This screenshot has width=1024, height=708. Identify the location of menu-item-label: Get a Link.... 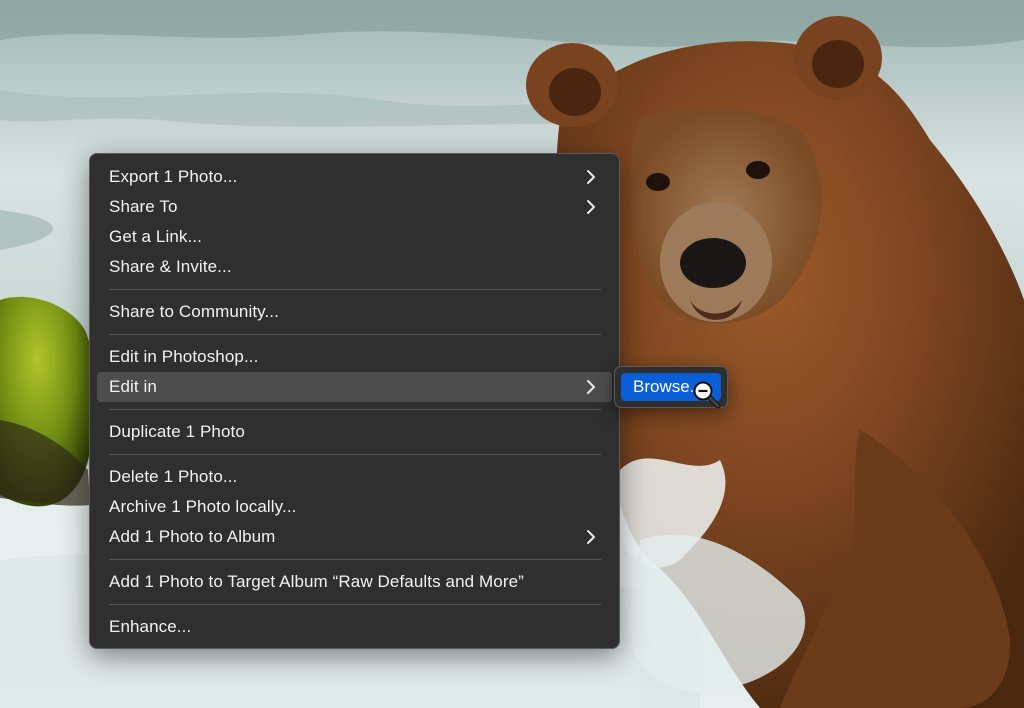
(155, 236).